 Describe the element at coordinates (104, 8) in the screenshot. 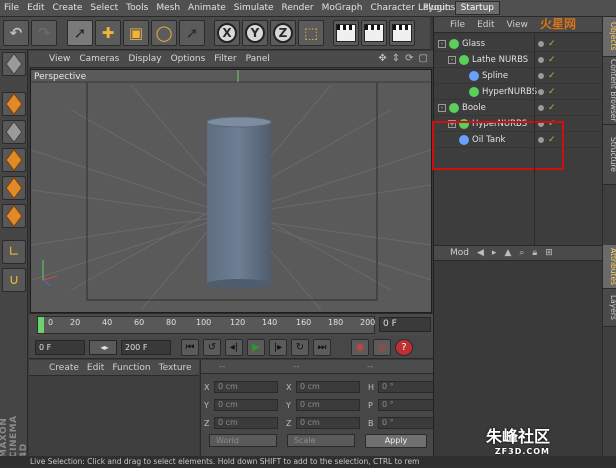

I see `menu-select: Select` at that location.